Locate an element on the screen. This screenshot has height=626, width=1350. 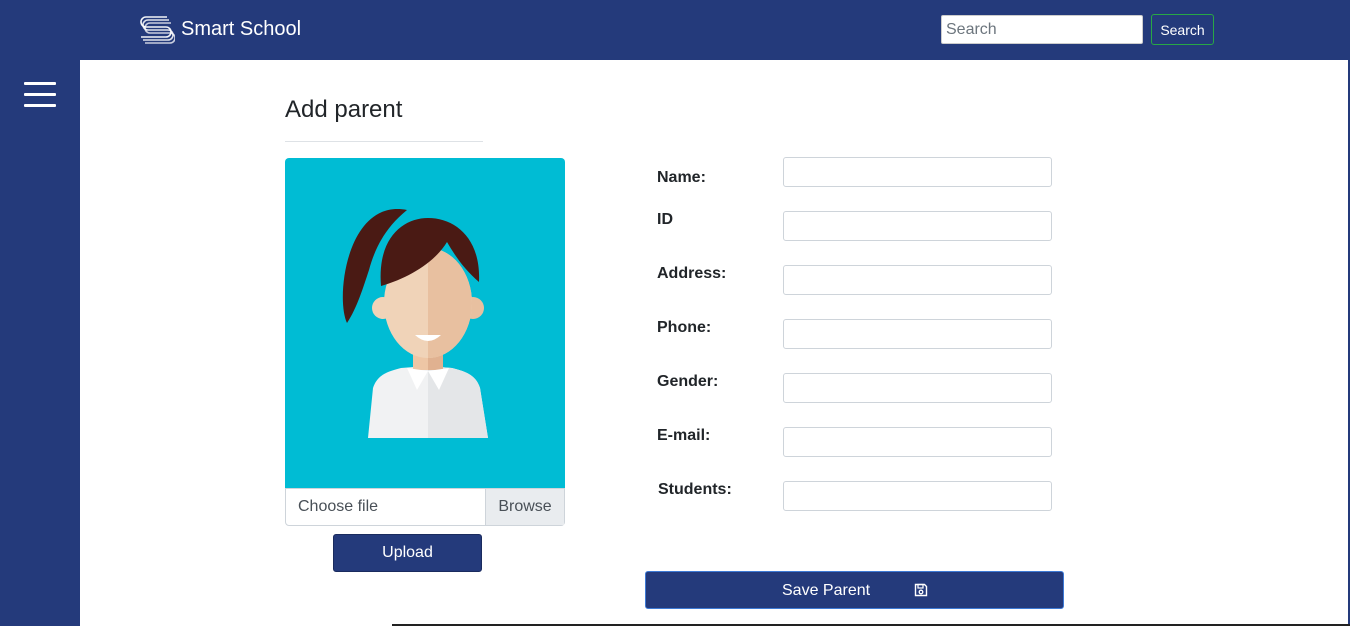
id-label: ID is located at coordinates (665, 219).